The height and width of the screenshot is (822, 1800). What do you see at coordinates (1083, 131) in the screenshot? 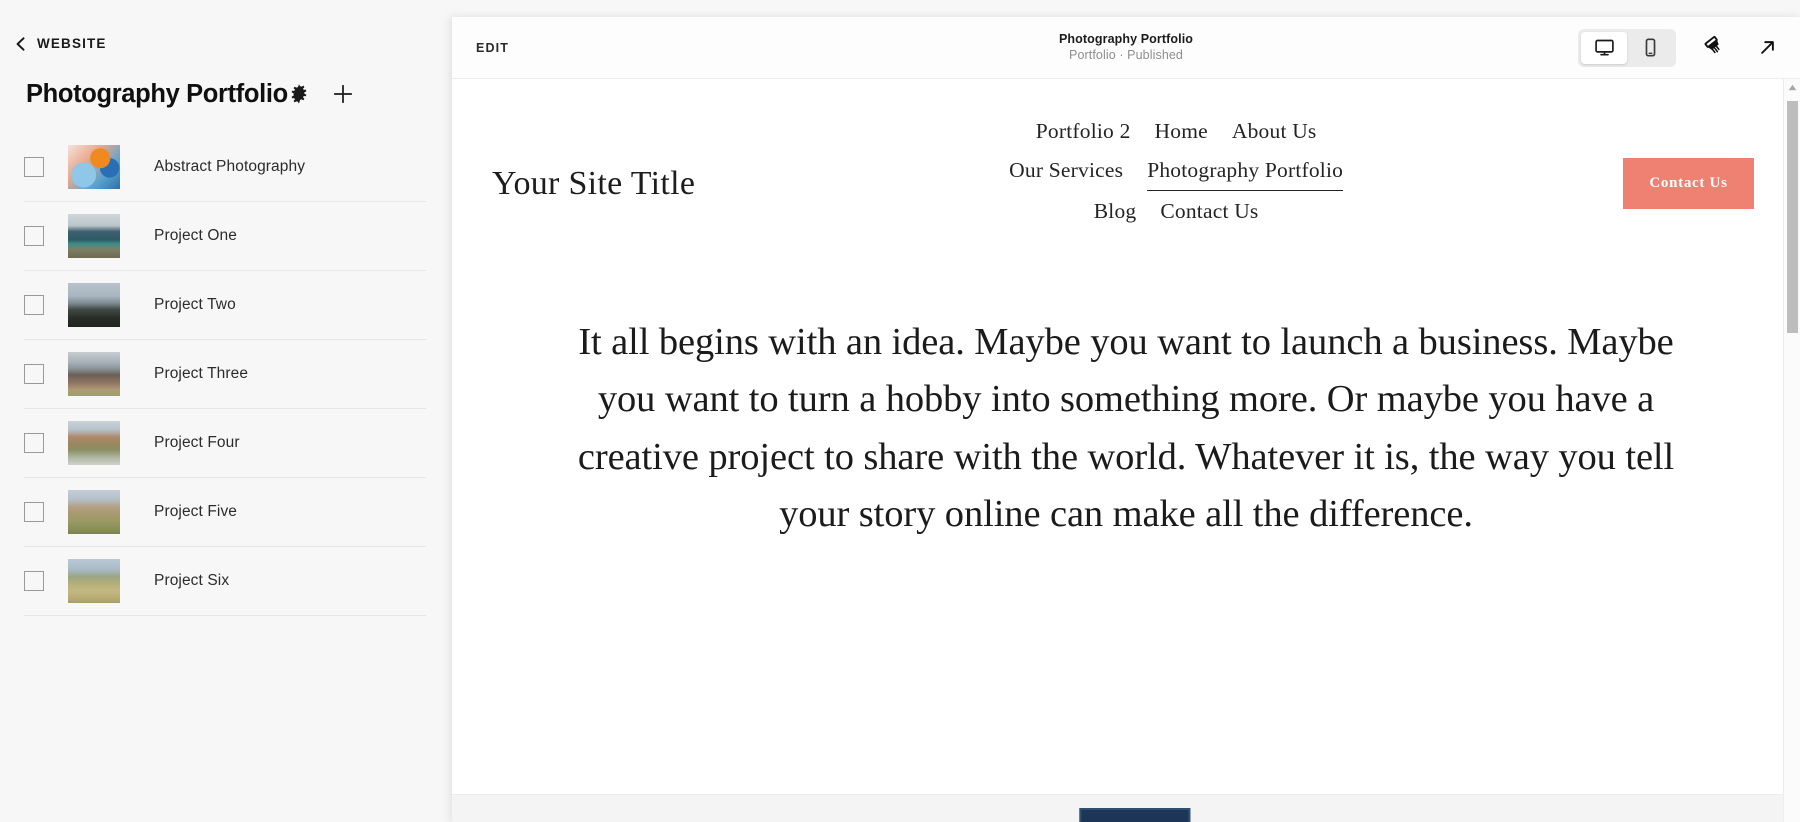
I see `nav-link-portfolio-2: Portfolio 2` at bounding box center [1083, 131].